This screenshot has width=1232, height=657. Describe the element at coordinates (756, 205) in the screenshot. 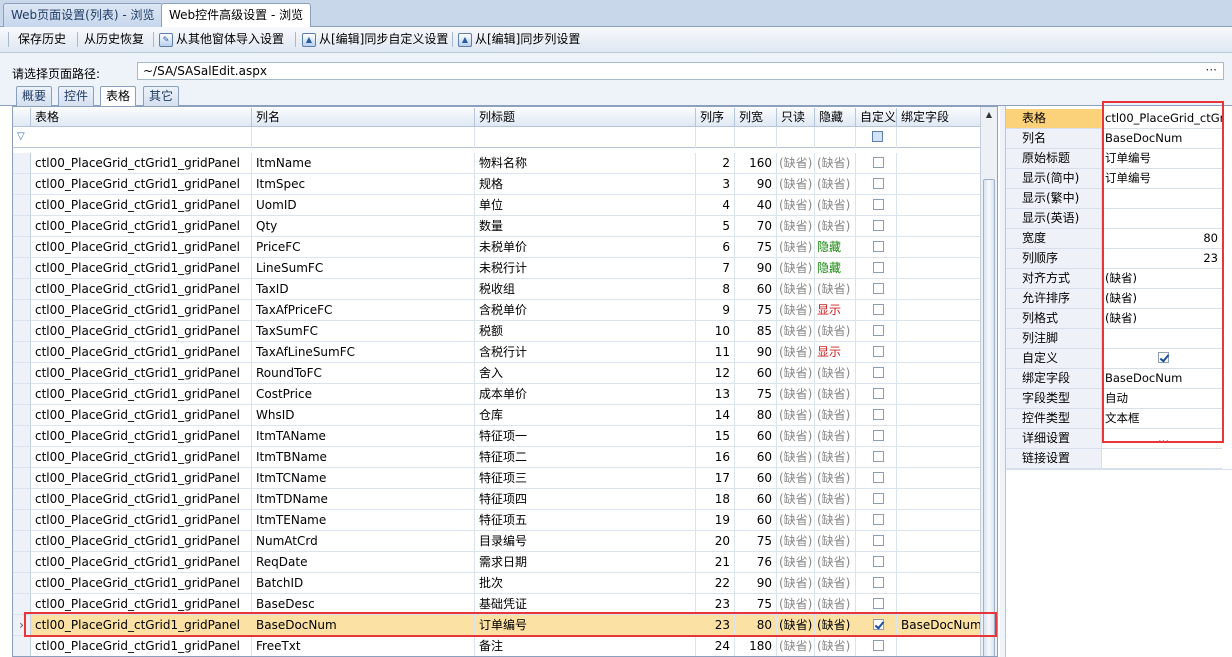

I see `cell-width: 40` at that location.